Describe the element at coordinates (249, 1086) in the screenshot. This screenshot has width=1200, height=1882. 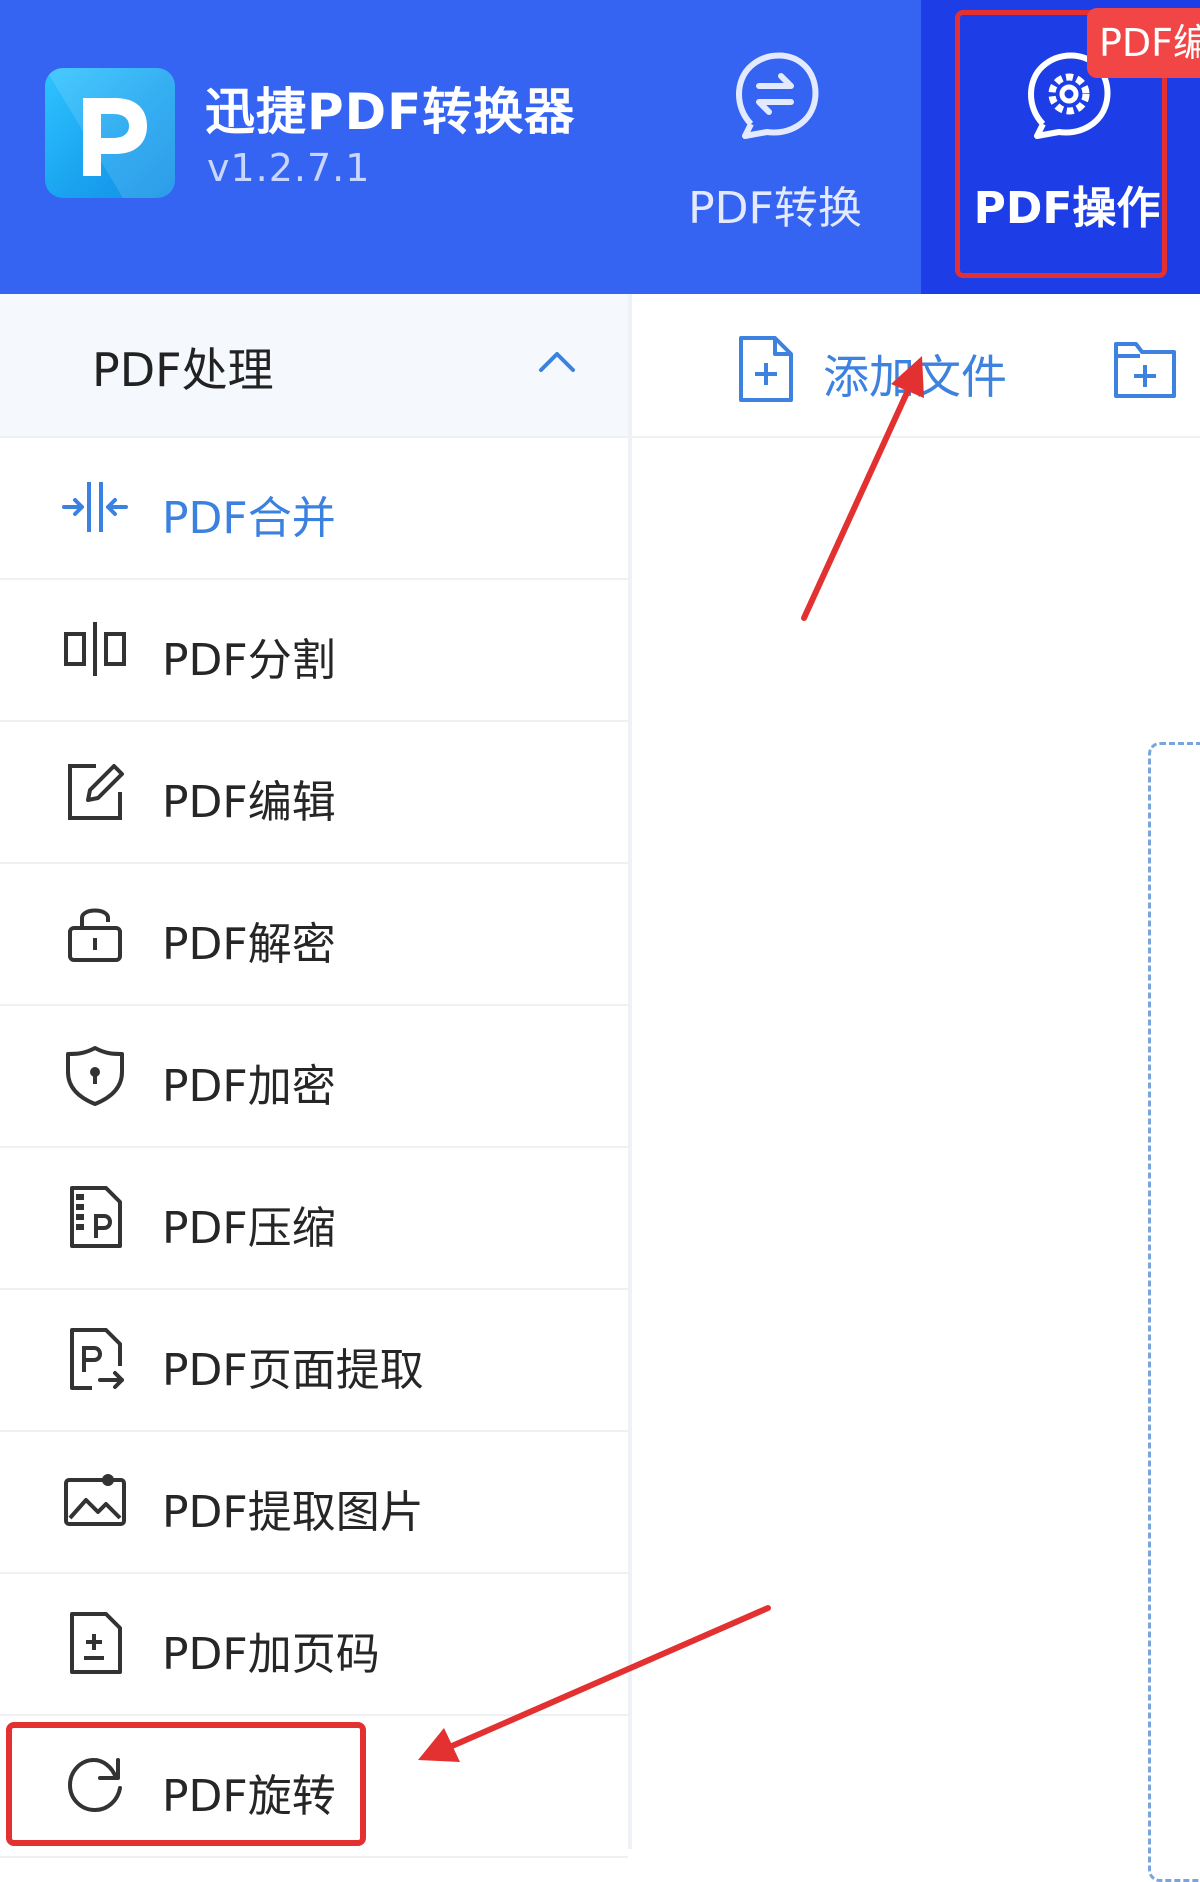
I see `sidebar-item-label: PDF加密` at that location.